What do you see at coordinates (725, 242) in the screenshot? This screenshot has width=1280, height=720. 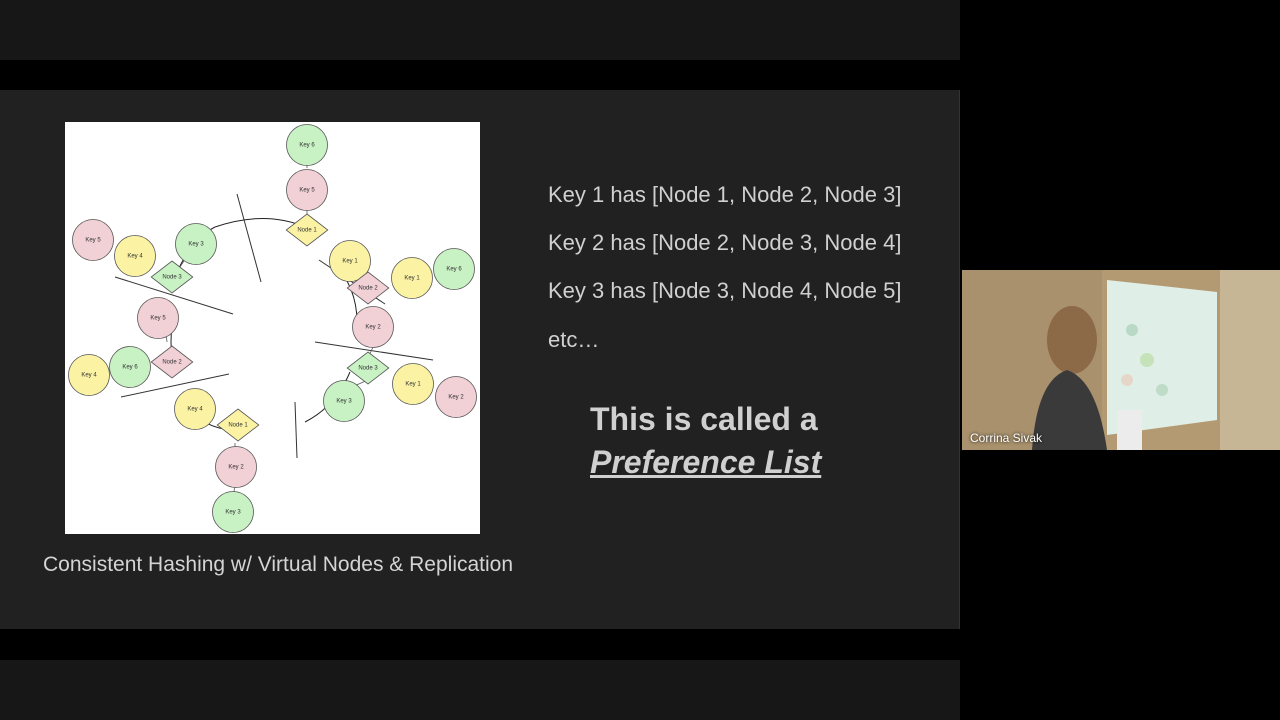 I see `preference-line-2: Key 2 has [Node 2, Node 3, Node 4]` at bounding box center [725, 242].